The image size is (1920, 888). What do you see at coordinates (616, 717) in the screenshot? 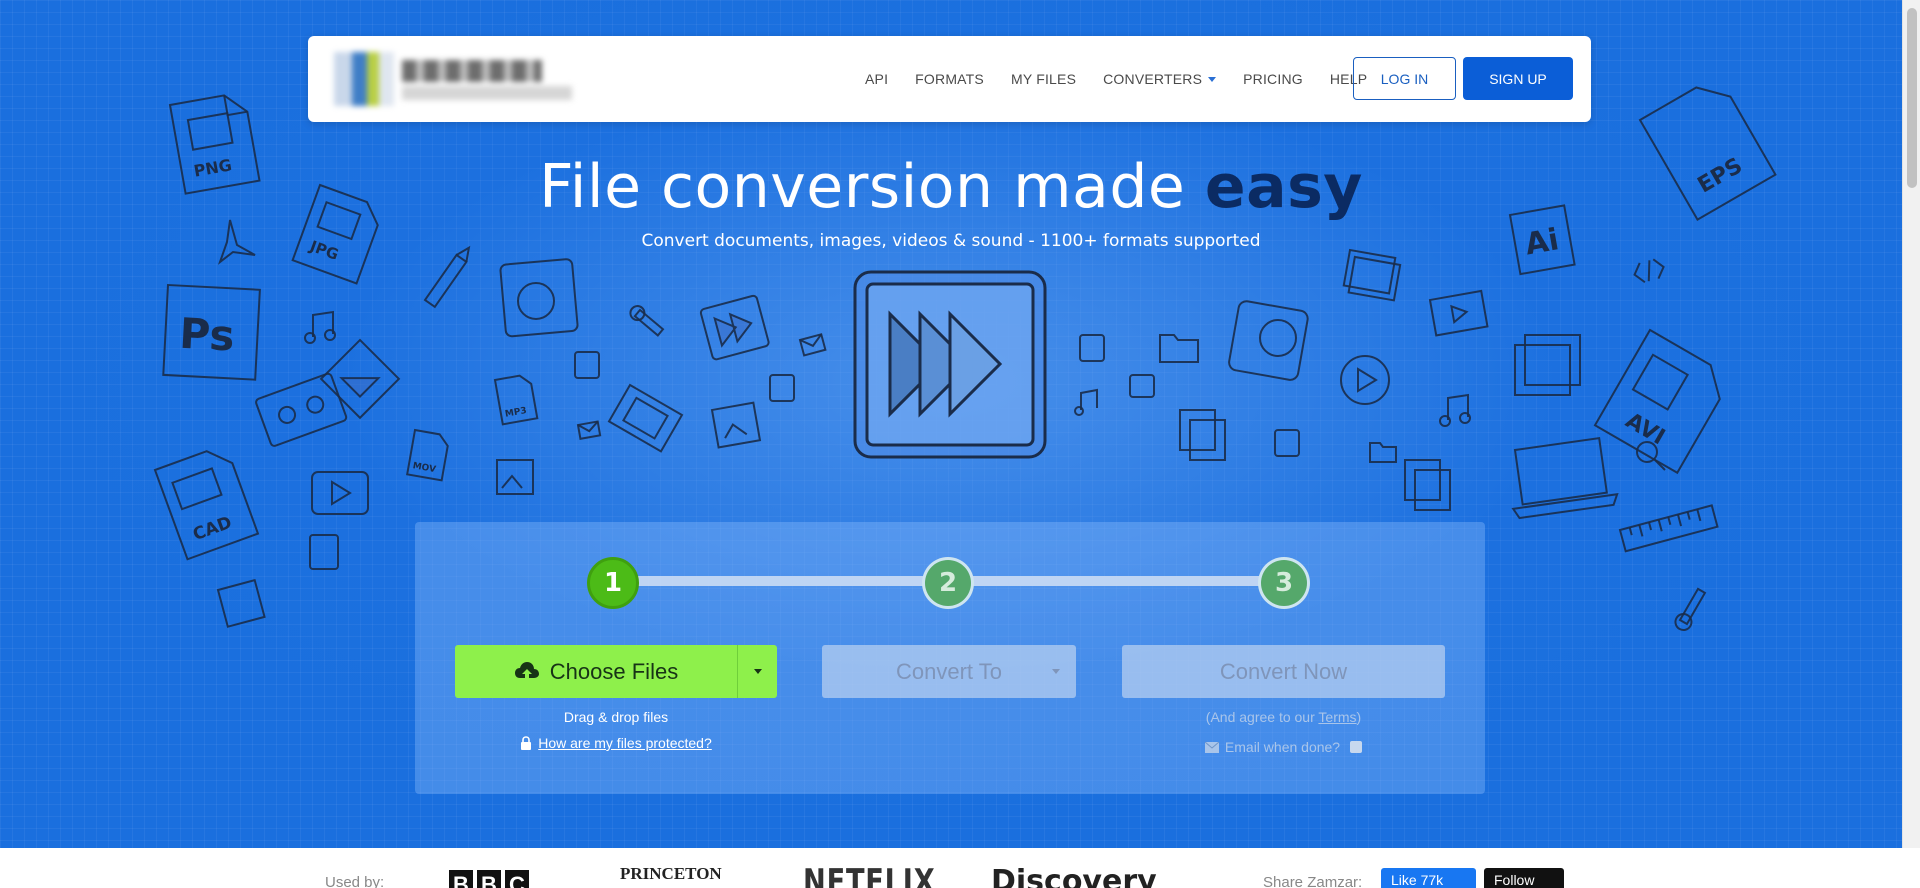
I see `drag-drop-hint: Drag & drop files` at bounding box center [616, 717].